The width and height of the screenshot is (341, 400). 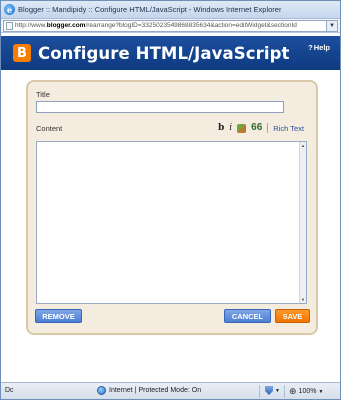 I want to click on zoom-icon: ⊕, so click(x=293, y=391).